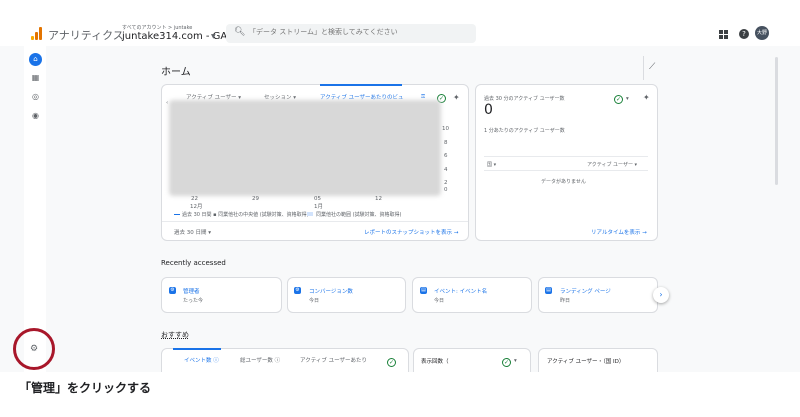 This screenshot has width=800, height=417. Describe the element at coordinates (35, 59) in the screenshot. I see `home-icon: ⌂` at that location.